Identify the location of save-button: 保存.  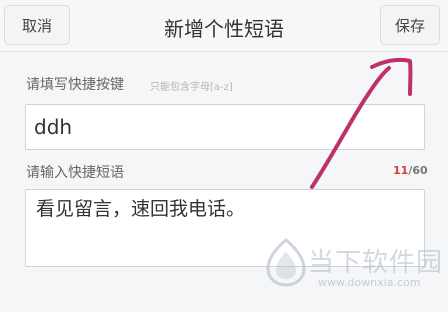
(410, 25).